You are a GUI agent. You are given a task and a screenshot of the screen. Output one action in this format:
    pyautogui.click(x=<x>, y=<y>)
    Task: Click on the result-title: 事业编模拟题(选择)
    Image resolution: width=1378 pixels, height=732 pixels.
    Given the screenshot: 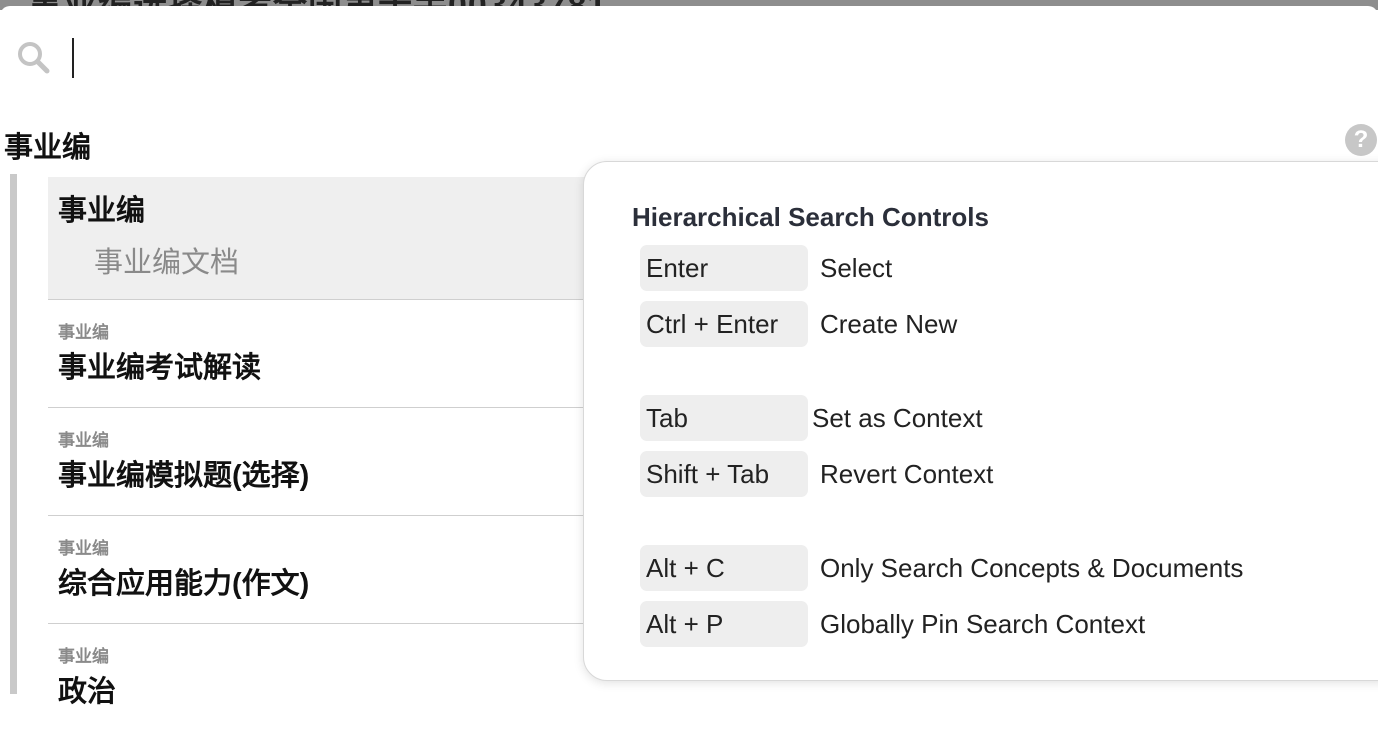 What is the action you would take?
    pyautogui.click(x=184, y=476)
    